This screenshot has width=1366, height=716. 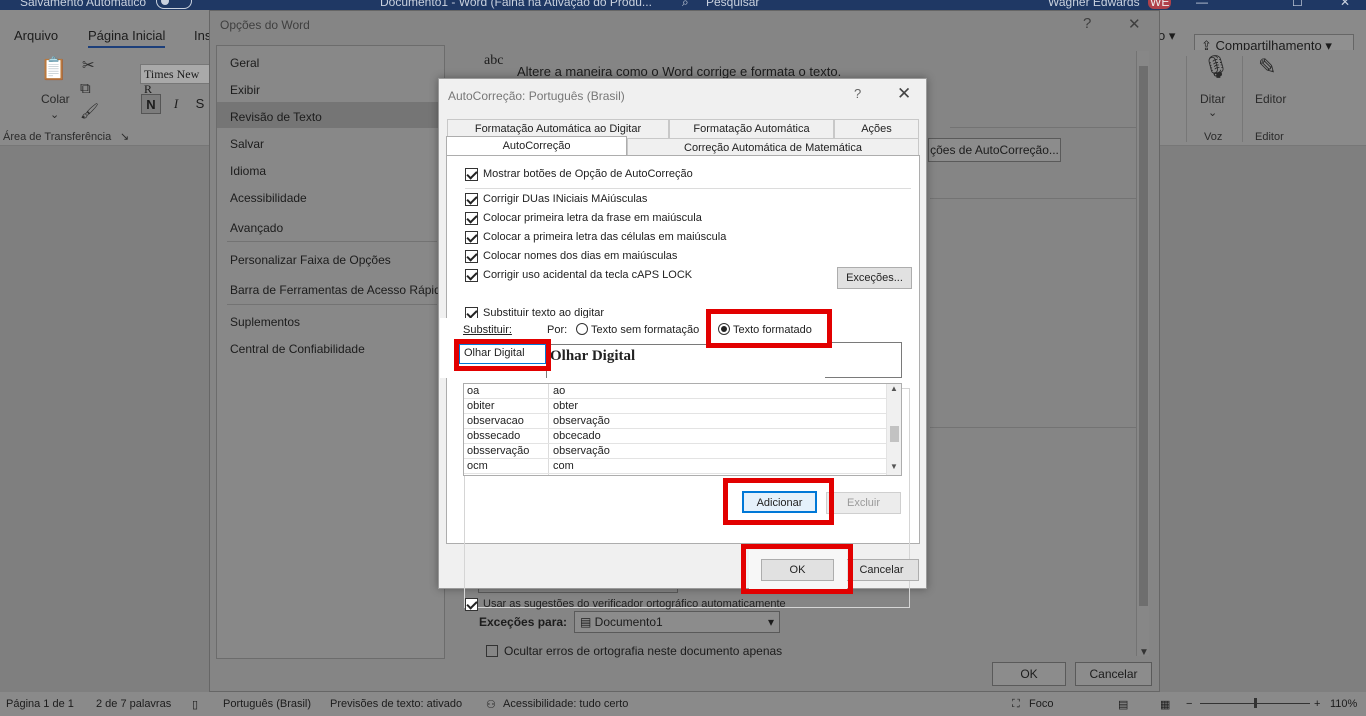 I want to click on accessibility-status: Acessibilidade: tudo certo, so click(x=565, y=704).